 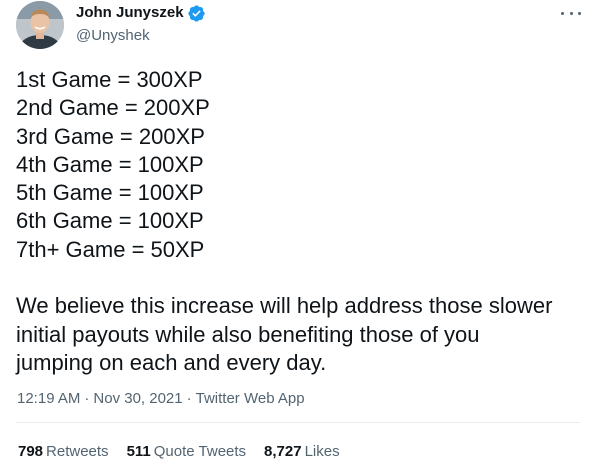 What do you see at coordinates (250, 398) in the screenshot?
I see `tweet-source: Twitter Web App` at bounding box center [250, 398].